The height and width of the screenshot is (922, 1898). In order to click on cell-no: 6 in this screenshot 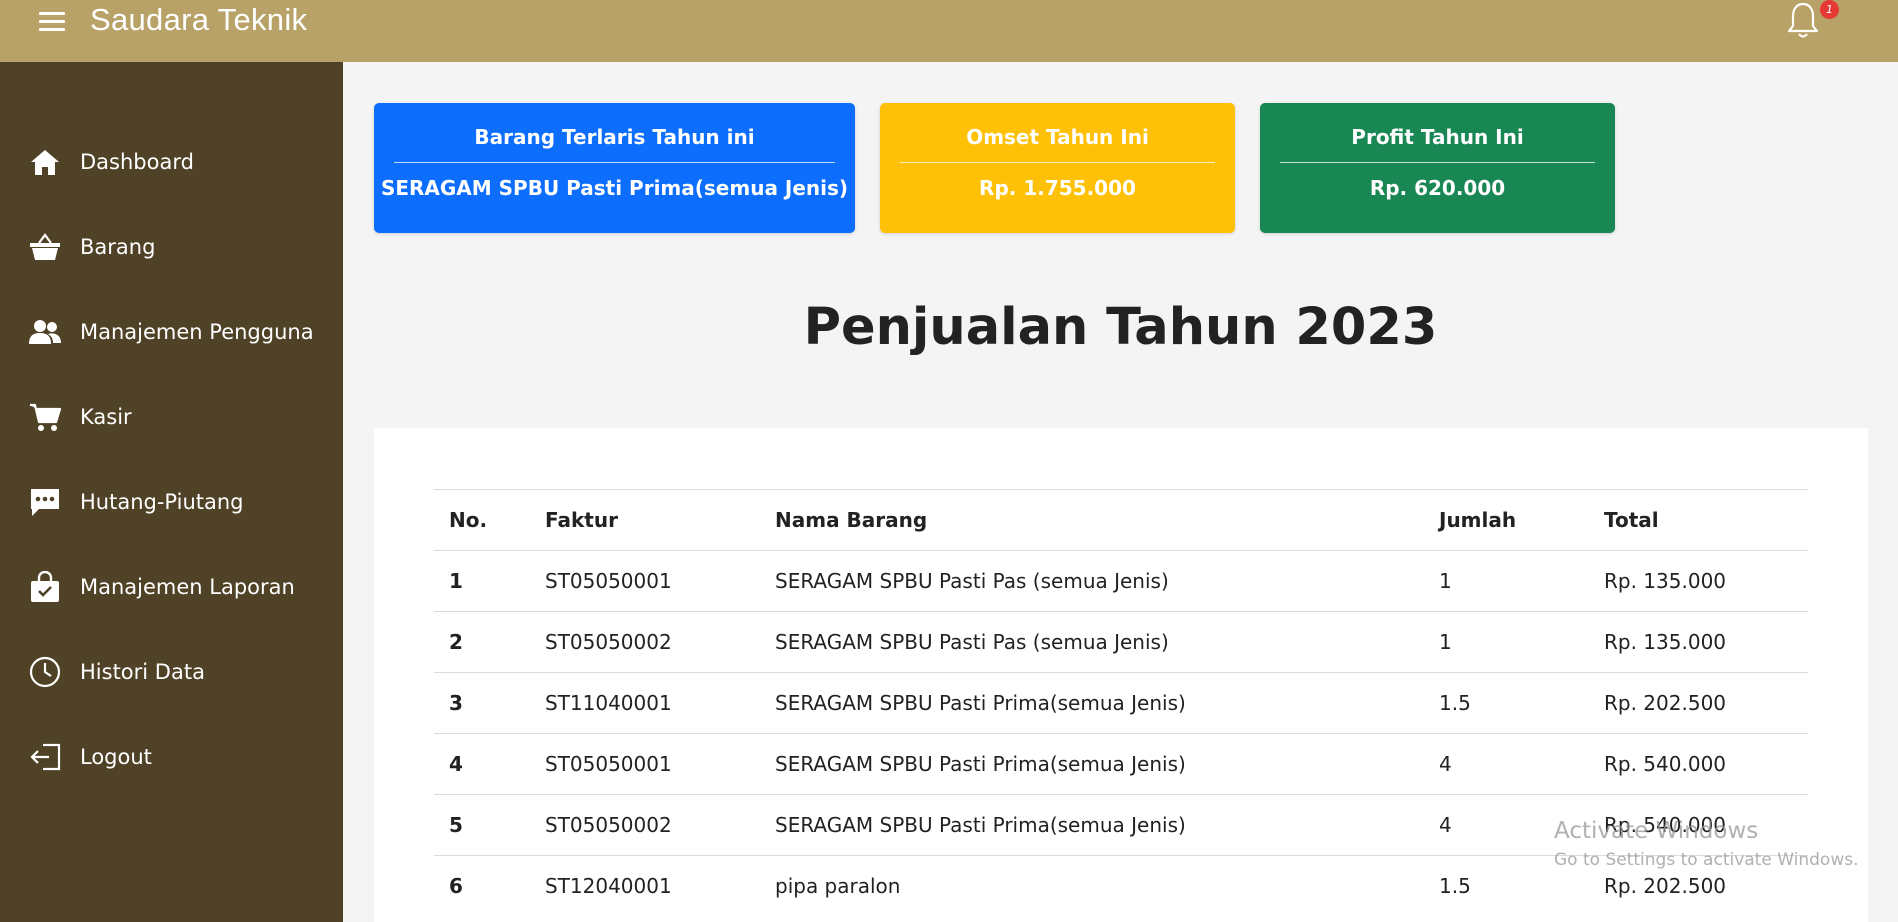, I will do `click(482, 886)`.